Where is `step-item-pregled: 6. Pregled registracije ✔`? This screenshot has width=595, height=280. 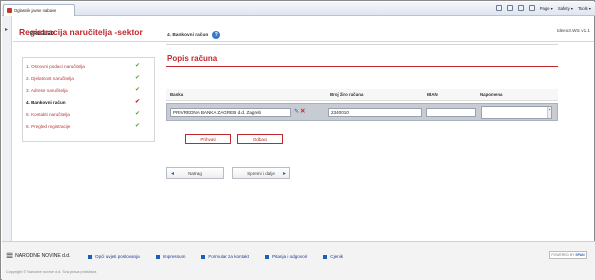 step-item-pregled: 6. Pregled registracije ✔ is located at coordinates (88, 126).